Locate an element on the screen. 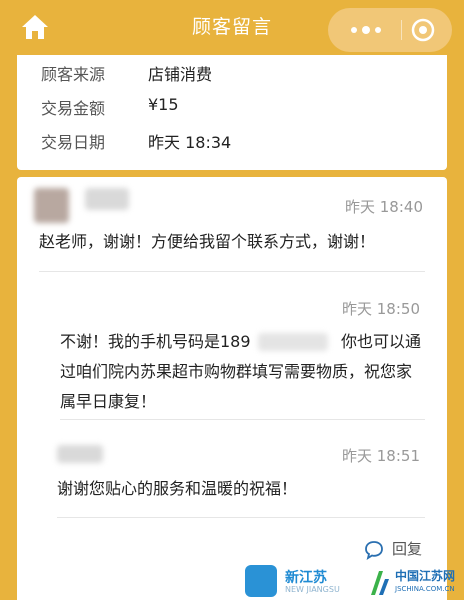 This screenshot has height=600, width=464. watermark-subtitle: JSCHINA.COM.CN is located at coordinates (425, 589).